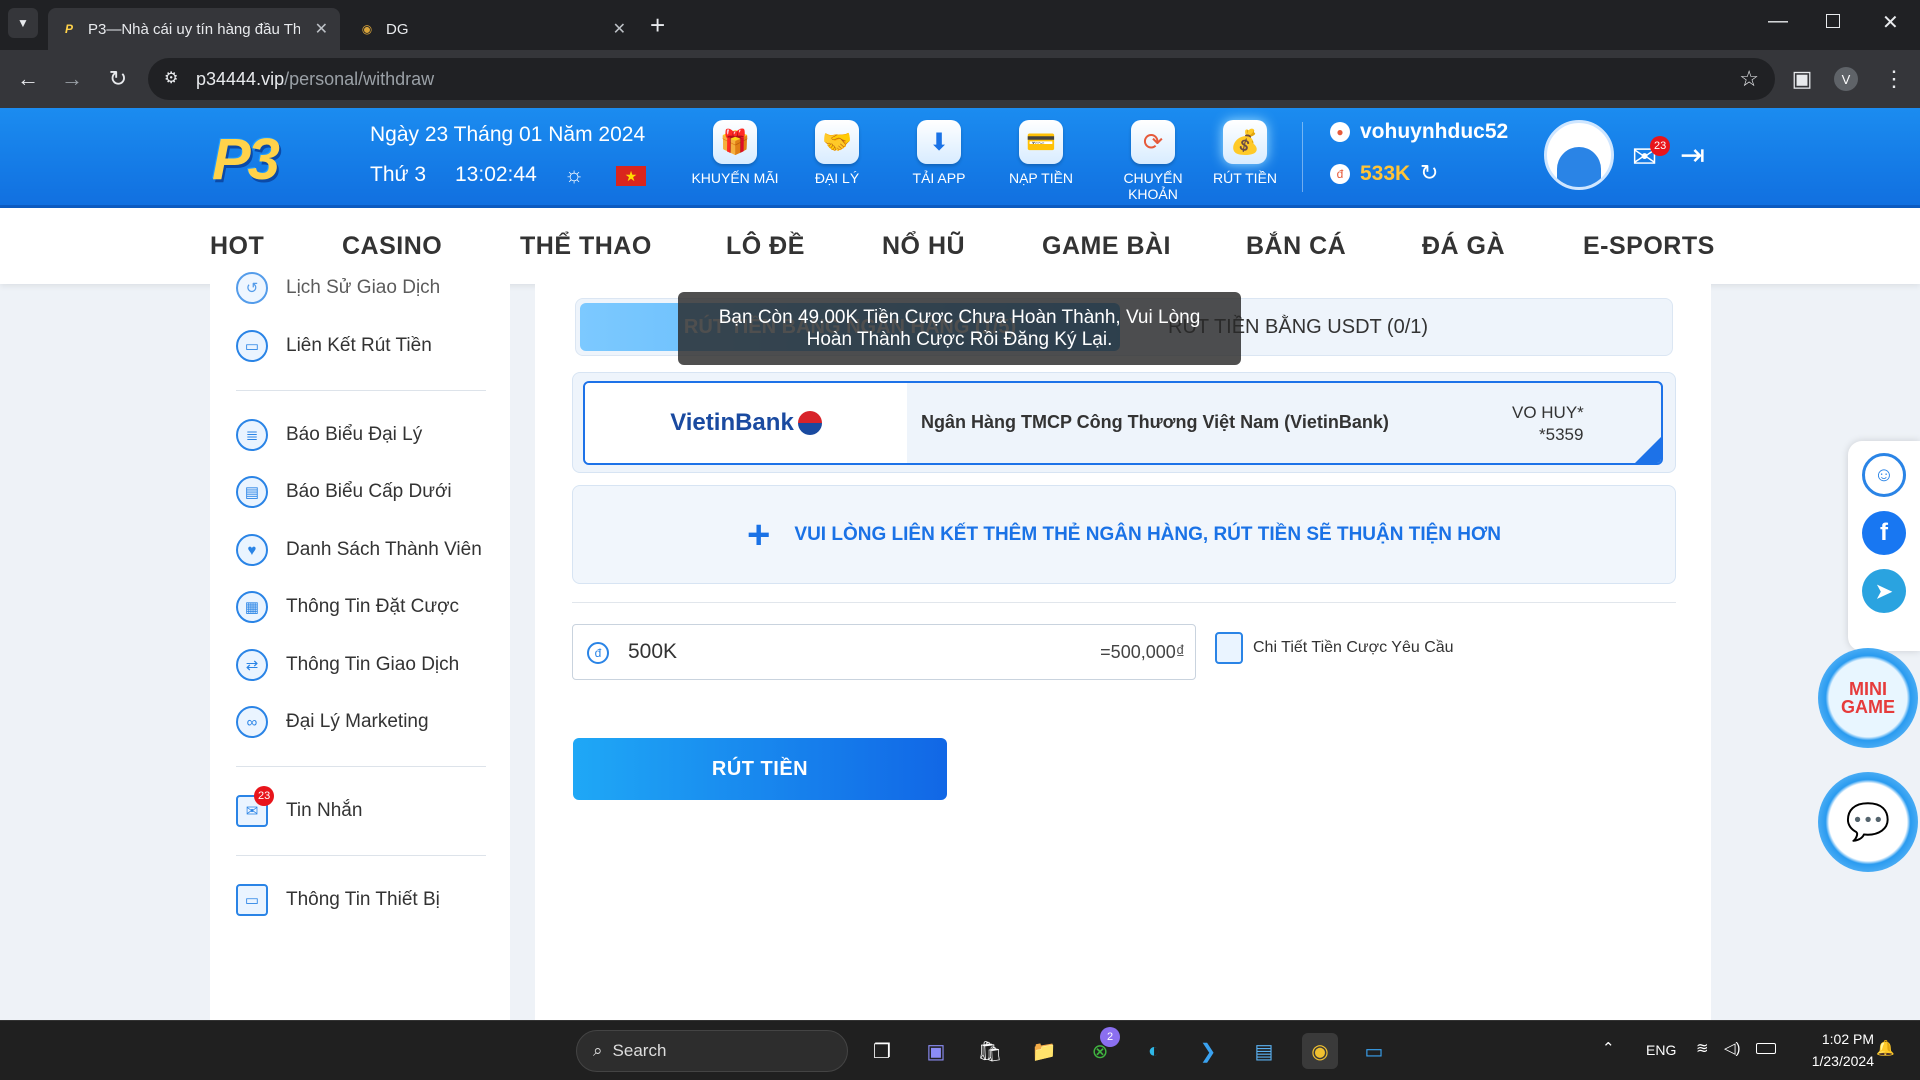 This screenshot has width=1920, height=1080. I want to click on restore-icon, so click(1833, 21).